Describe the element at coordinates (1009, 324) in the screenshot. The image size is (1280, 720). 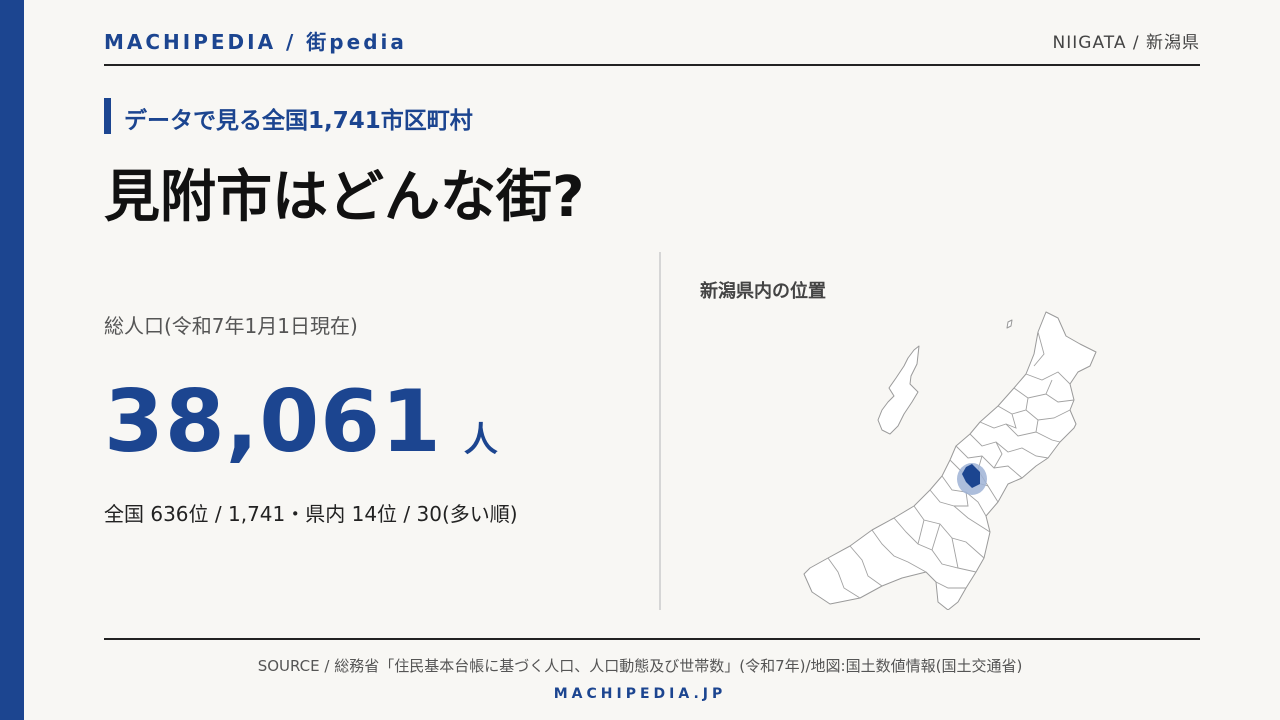
I see `awashima-island-shape` at that location.